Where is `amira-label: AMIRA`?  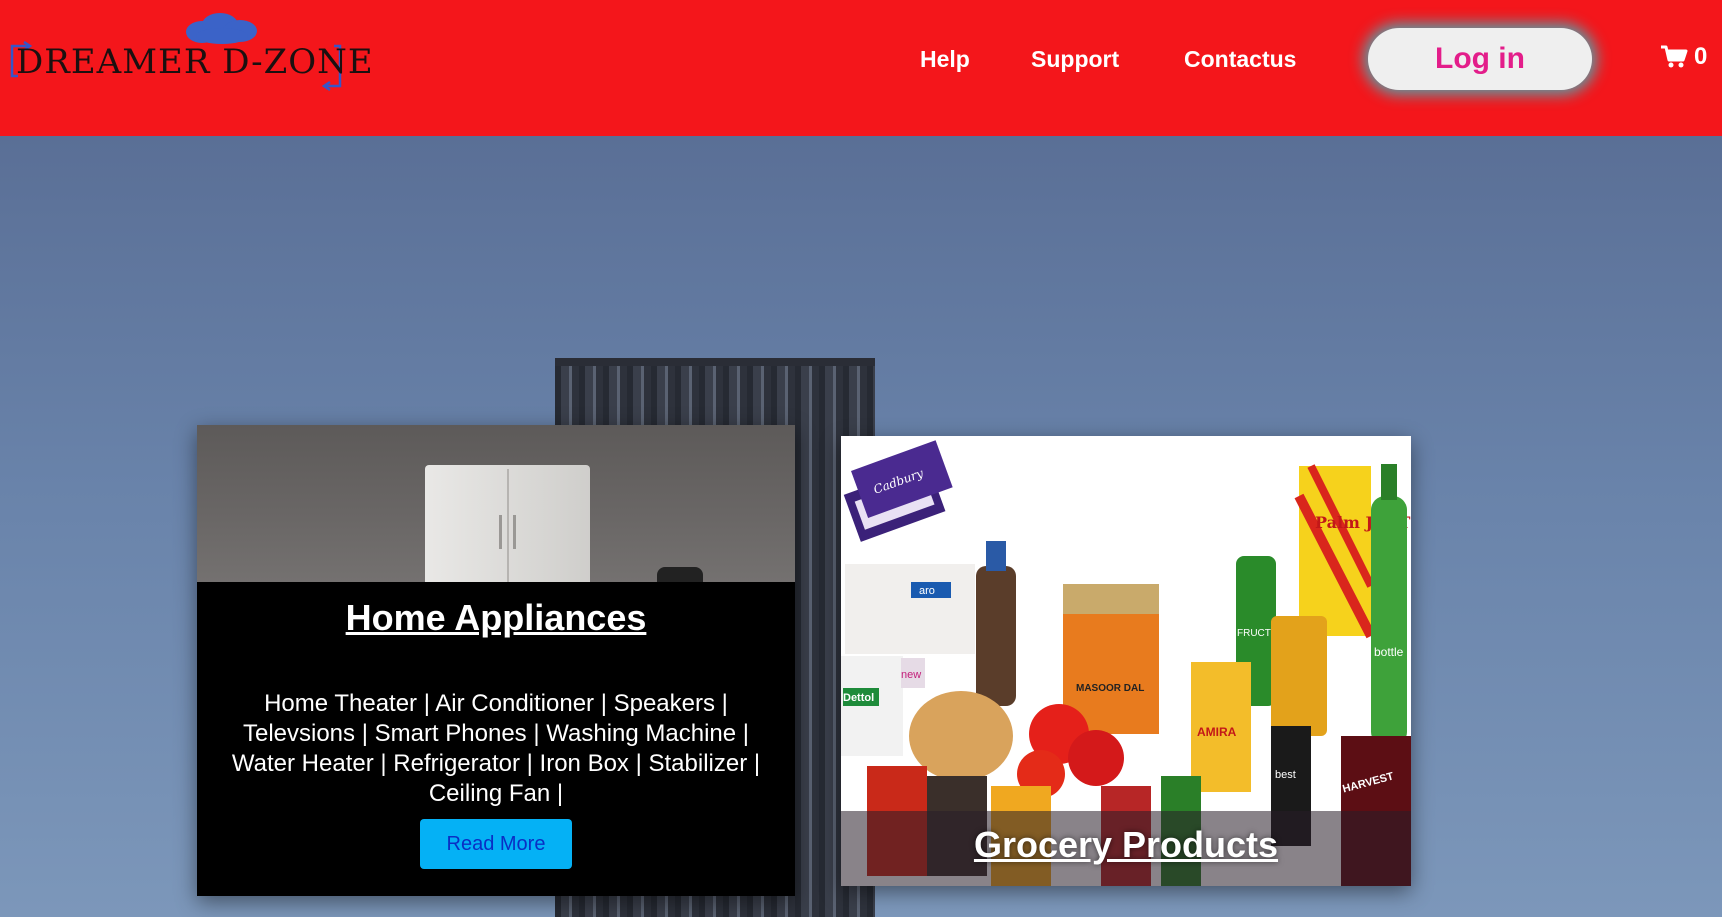 amira-label: AMIRA is located at coordinates (1217, 732).